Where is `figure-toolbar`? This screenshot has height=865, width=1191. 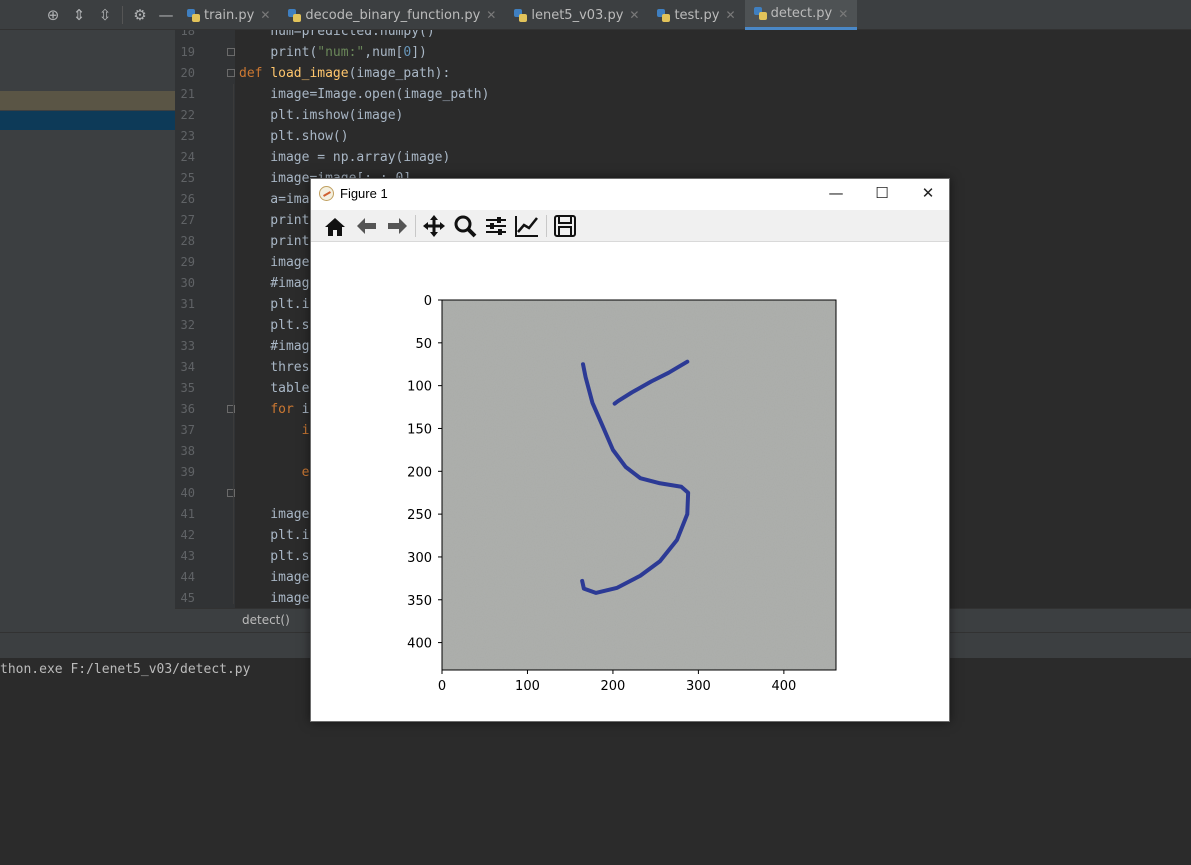
figure-toolbar is located at coordinates (630, 226).